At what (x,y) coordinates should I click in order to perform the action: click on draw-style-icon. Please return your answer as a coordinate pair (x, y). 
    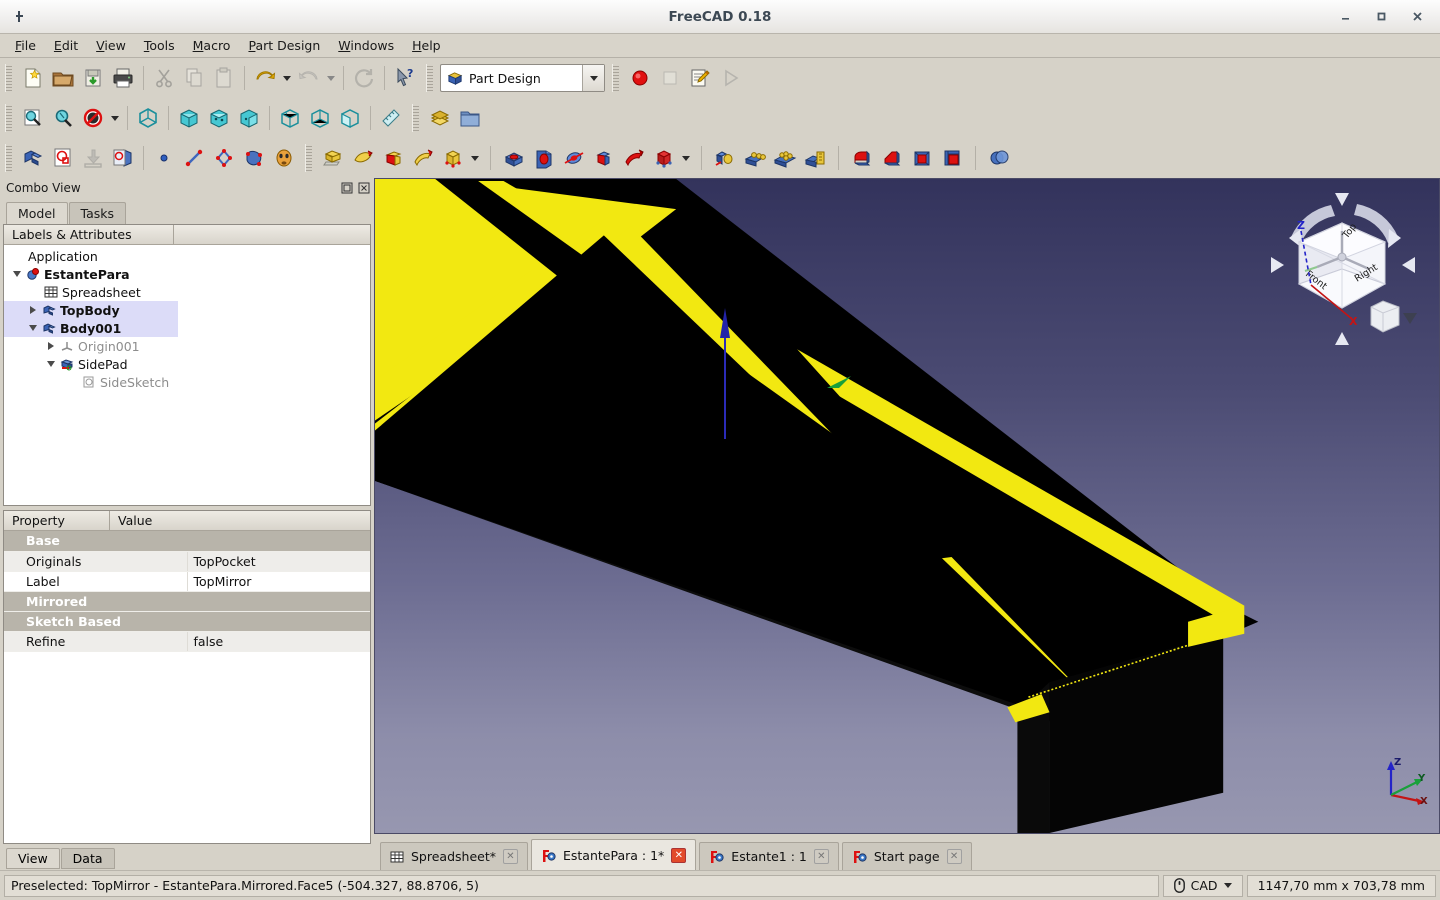
    Looking at the image, I should click on (93, 118).